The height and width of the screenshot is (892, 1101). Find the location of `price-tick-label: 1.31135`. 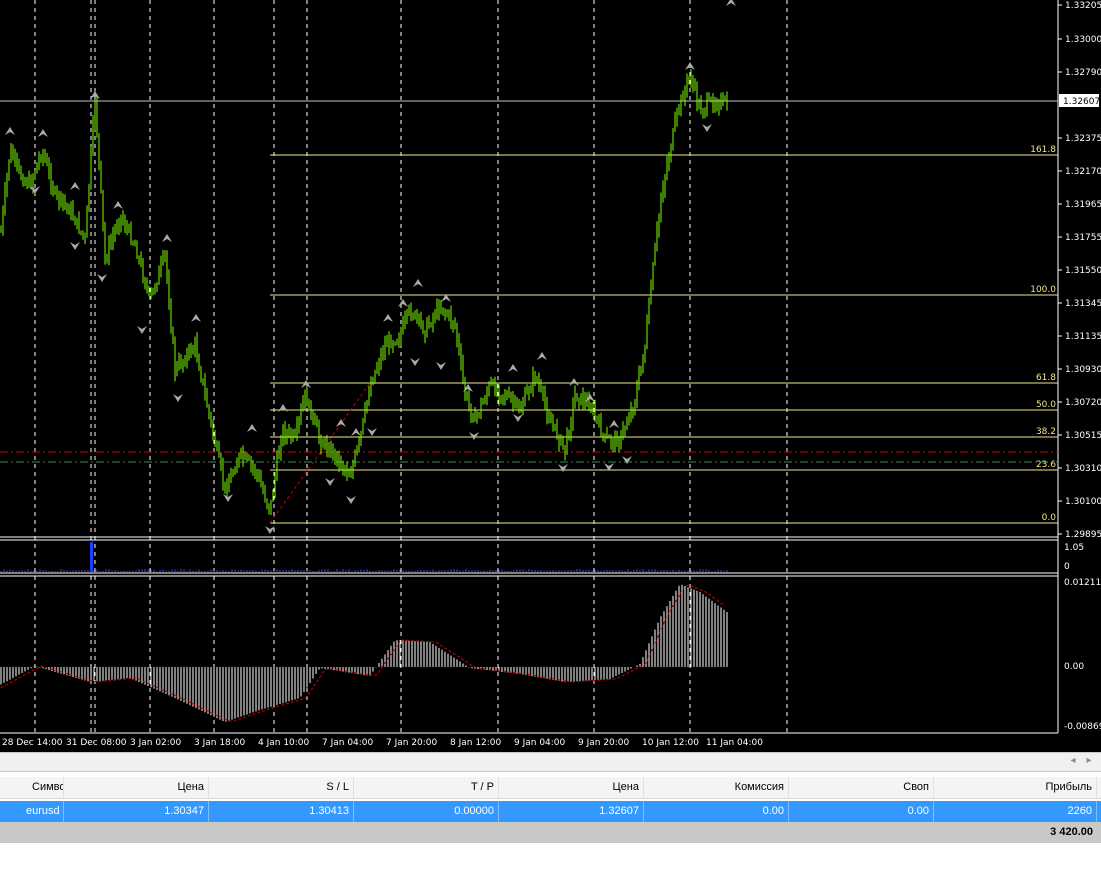

price-tick-label: 1.31135 is located at coordinates (1083, 337).